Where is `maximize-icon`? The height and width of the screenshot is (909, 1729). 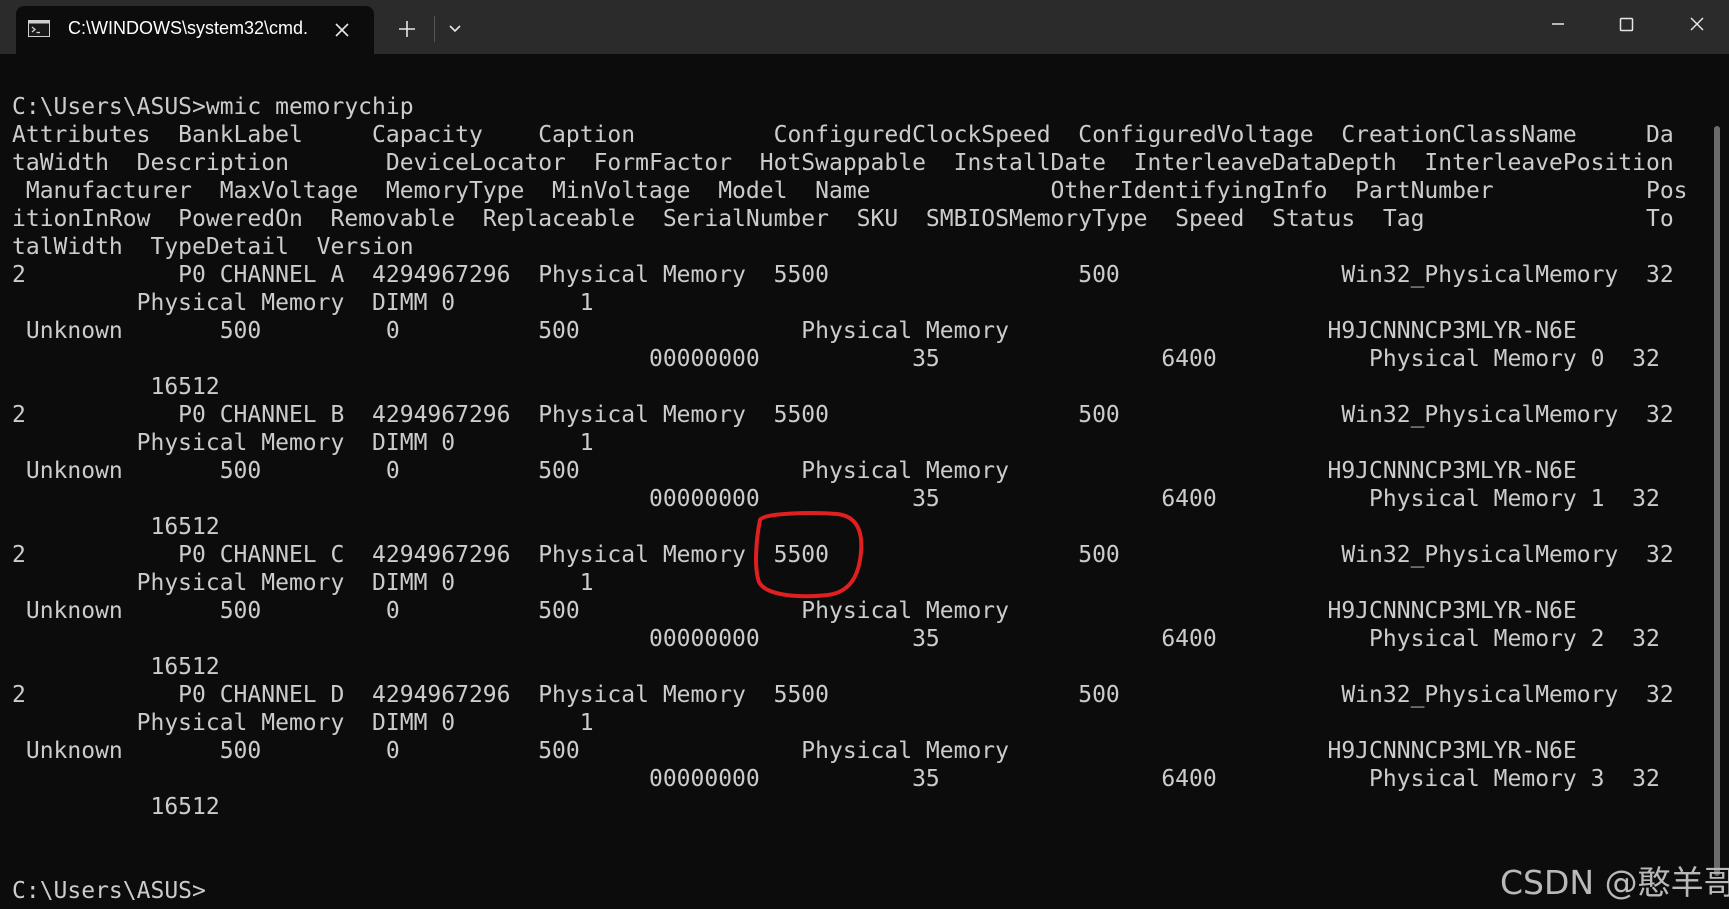
maximize-icon is located at coordinates (1626, 24).